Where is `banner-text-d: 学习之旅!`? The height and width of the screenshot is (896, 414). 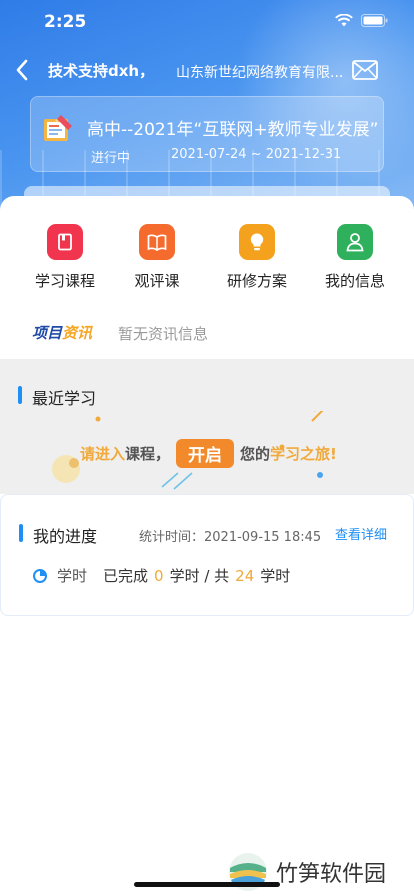
banner-text-d: 学习之旅! is located at coordinates (303, 454).